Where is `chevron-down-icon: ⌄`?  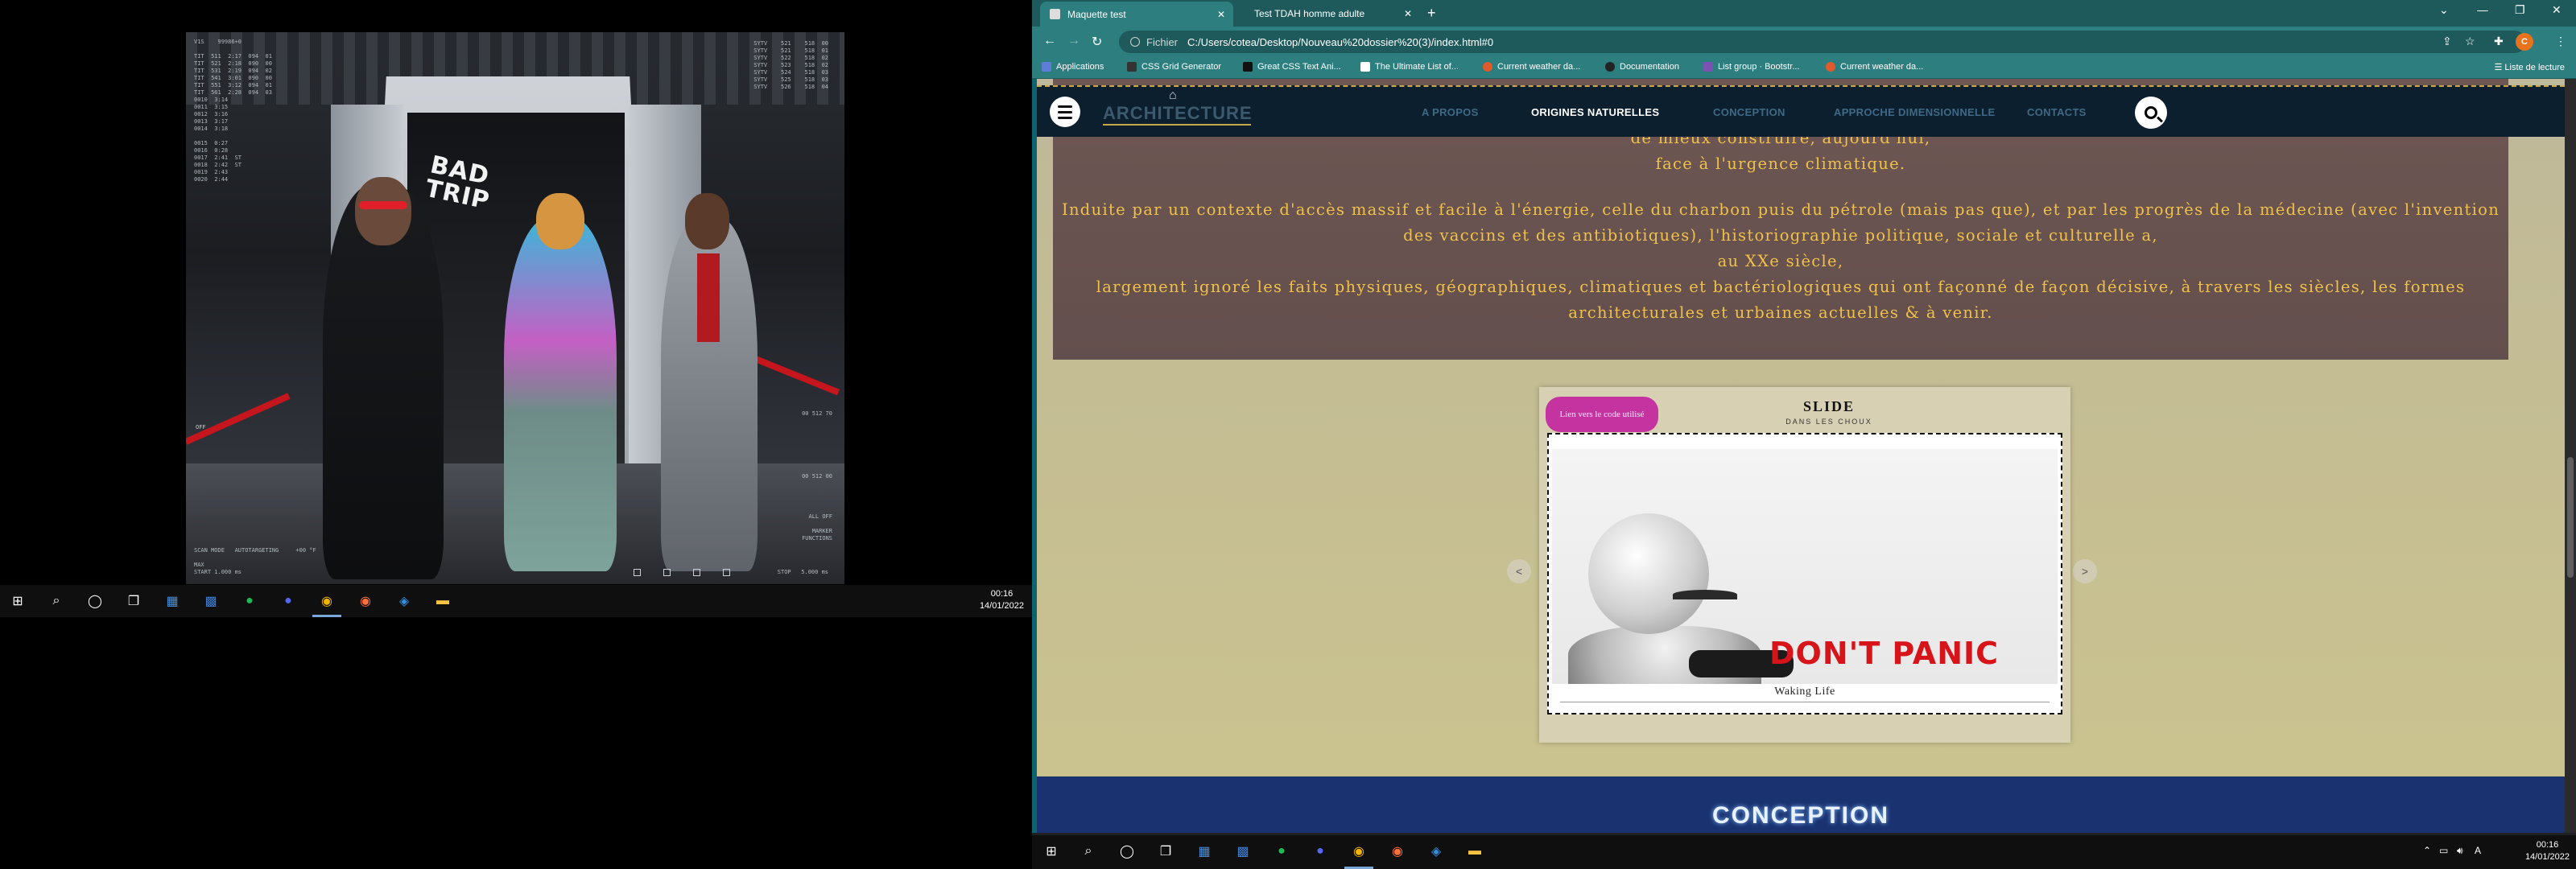
chevron-down-icon: ⌄ is located at coordinates (2444, 10).